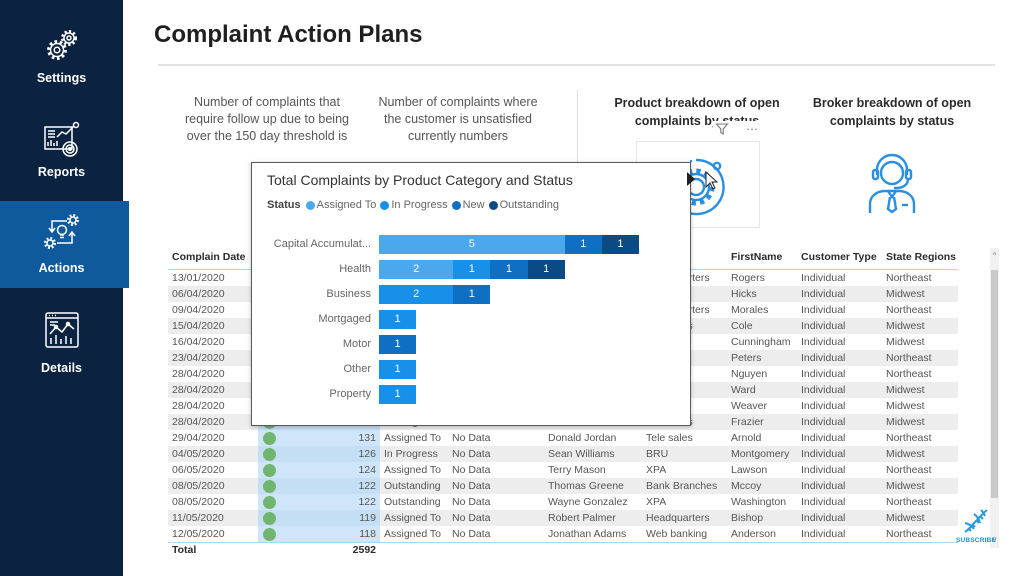 This screenshot has width=1024, height=576. Describe the element at coordinates (586, 486) in the screenshot. I see `cell-name: Thomas Greene` at that location.